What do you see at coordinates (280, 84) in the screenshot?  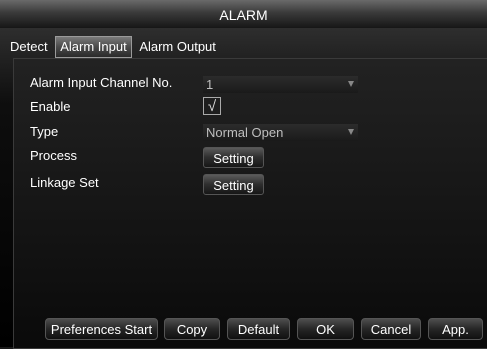 I see `channel-select: 1` at bounding box center [280, 84].